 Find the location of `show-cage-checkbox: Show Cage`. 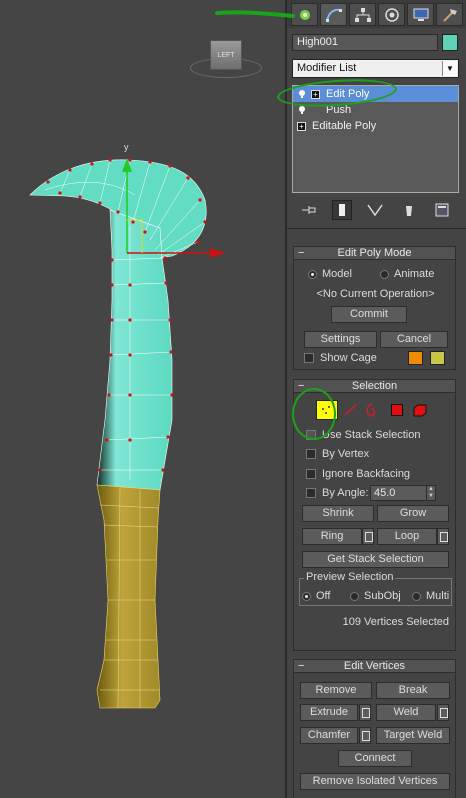

show-cage-checkbox: Show Cage is located at coordinates (340, 358).